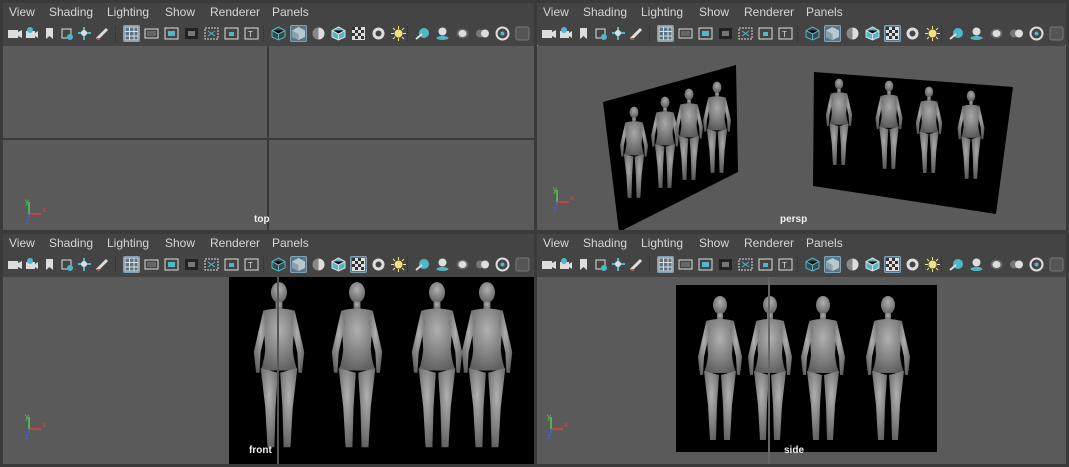 This screenshot has width=1069, height=467. What do you see at coordinates (522, 264) in the screenshot?
I see `depth-of-field-icon` at bounding box center [522, 264].